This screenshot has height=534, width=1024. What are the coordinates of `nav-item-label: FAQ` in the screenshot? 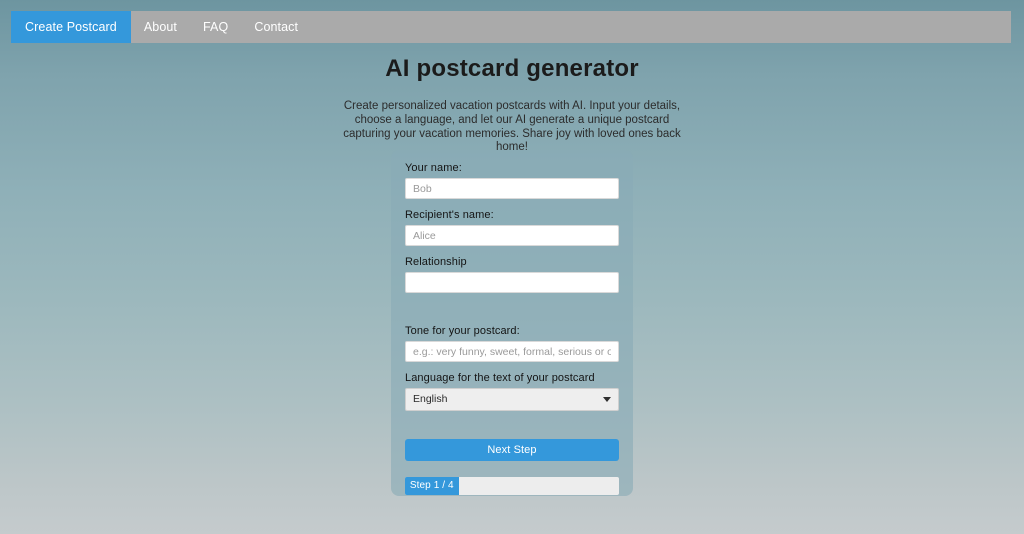 It's located at (216, 27).